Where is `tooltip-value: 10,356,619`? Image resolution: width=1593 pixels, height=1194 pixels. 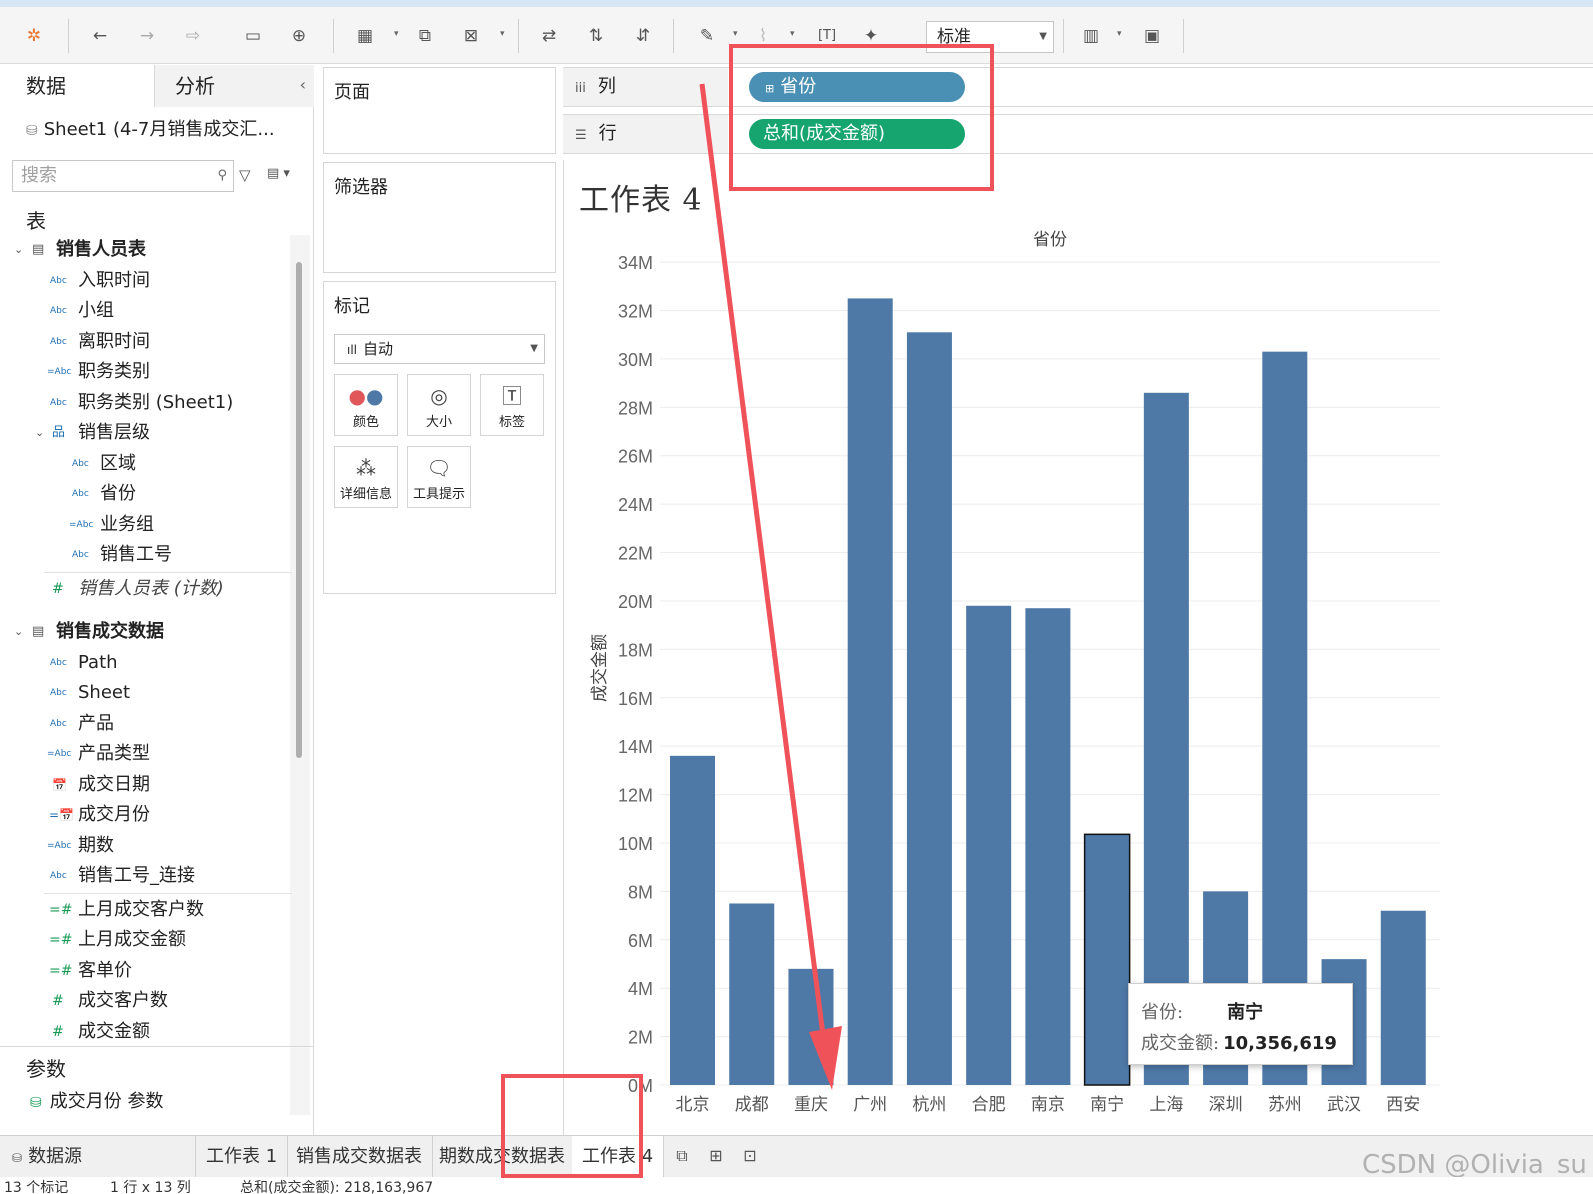 tooltip-value: 10,356,619 is located at coordinates (1280, 1043).